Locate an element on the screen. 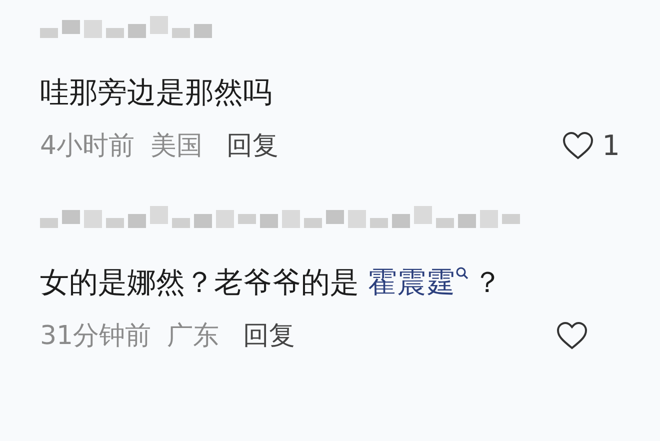  comment-time: 4小时前 is located at coordinates (87, 146).